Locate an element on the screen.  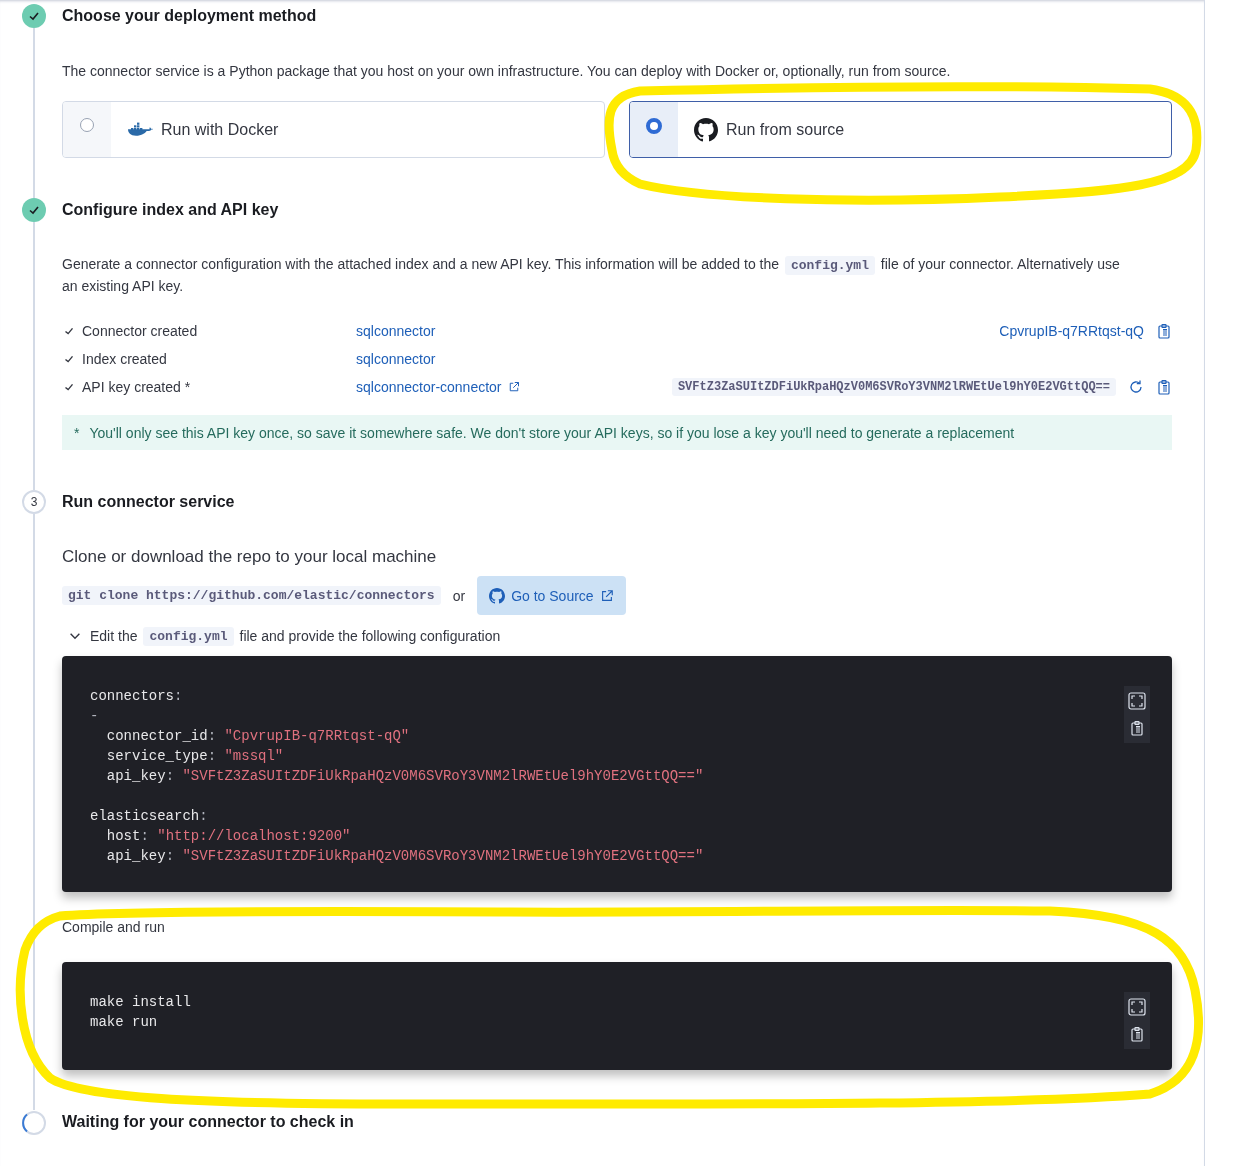
code-line: make run is located at coordinates (124, 1022).